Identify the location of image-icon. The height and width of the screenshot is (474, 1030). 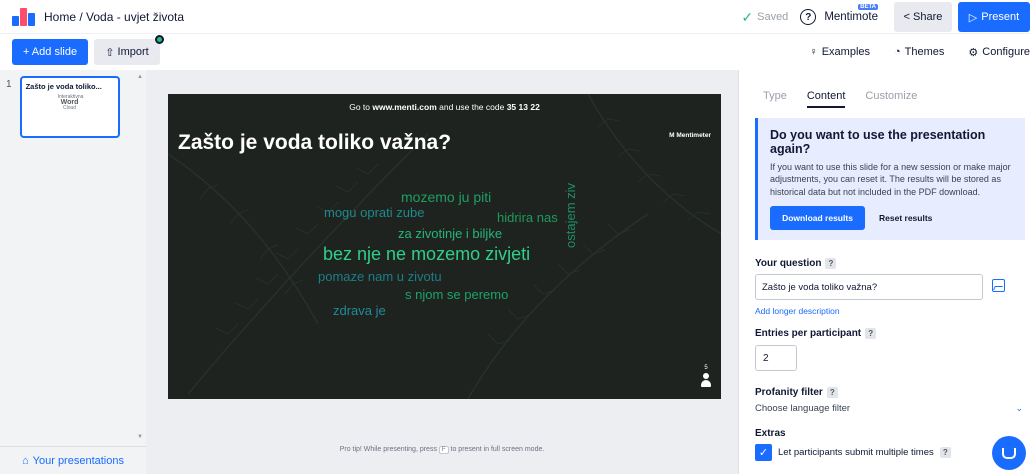
(998, 285).